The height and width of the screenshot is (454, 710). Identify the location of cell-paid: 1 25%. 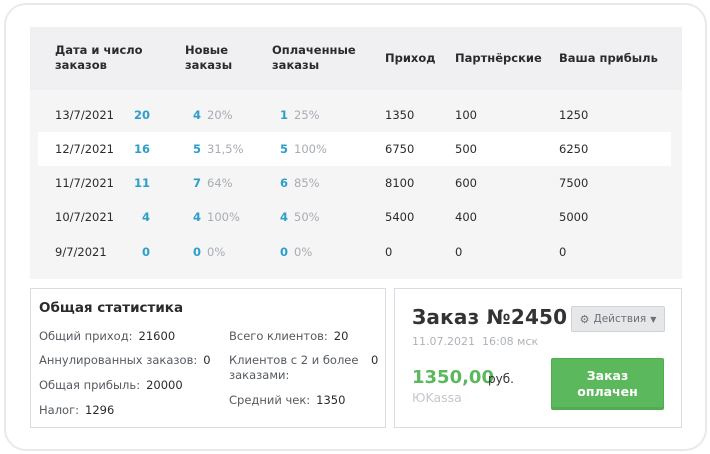
(300, 115).